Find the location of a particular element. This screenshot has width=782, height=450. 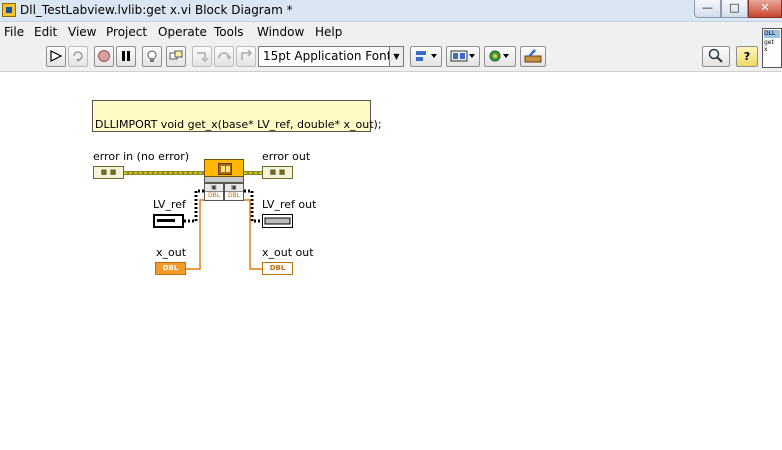

step-out-icon is located at coordinates (247, 54).